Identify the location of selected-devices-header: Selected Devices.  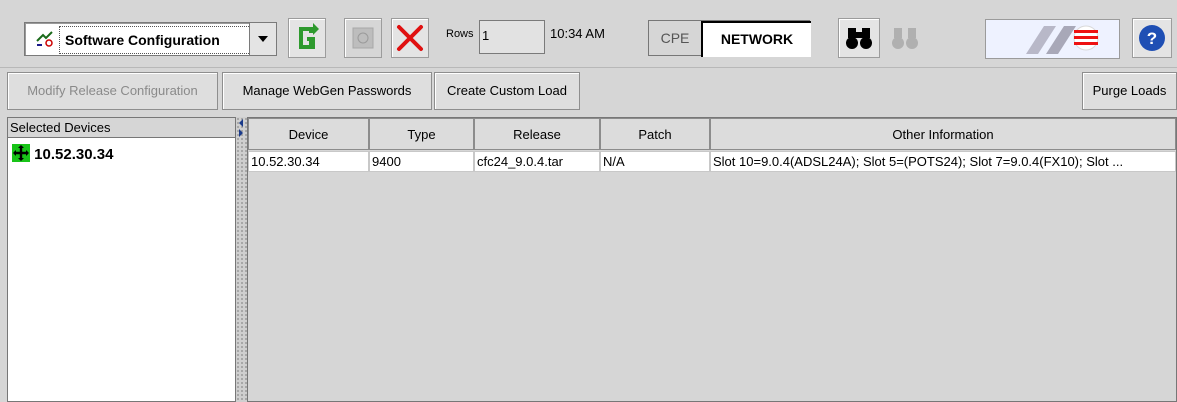
(121, 128).